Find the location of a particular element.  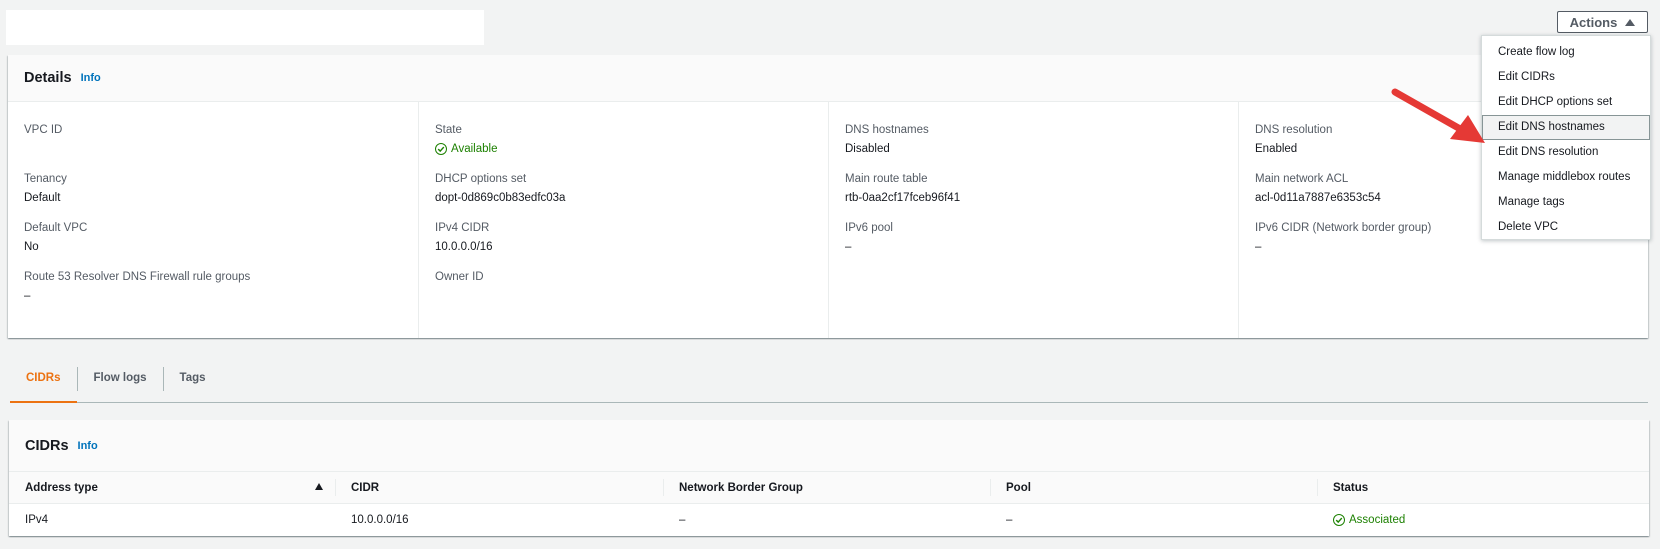

field-label: Tenancy is located at coordinates (45, 179).